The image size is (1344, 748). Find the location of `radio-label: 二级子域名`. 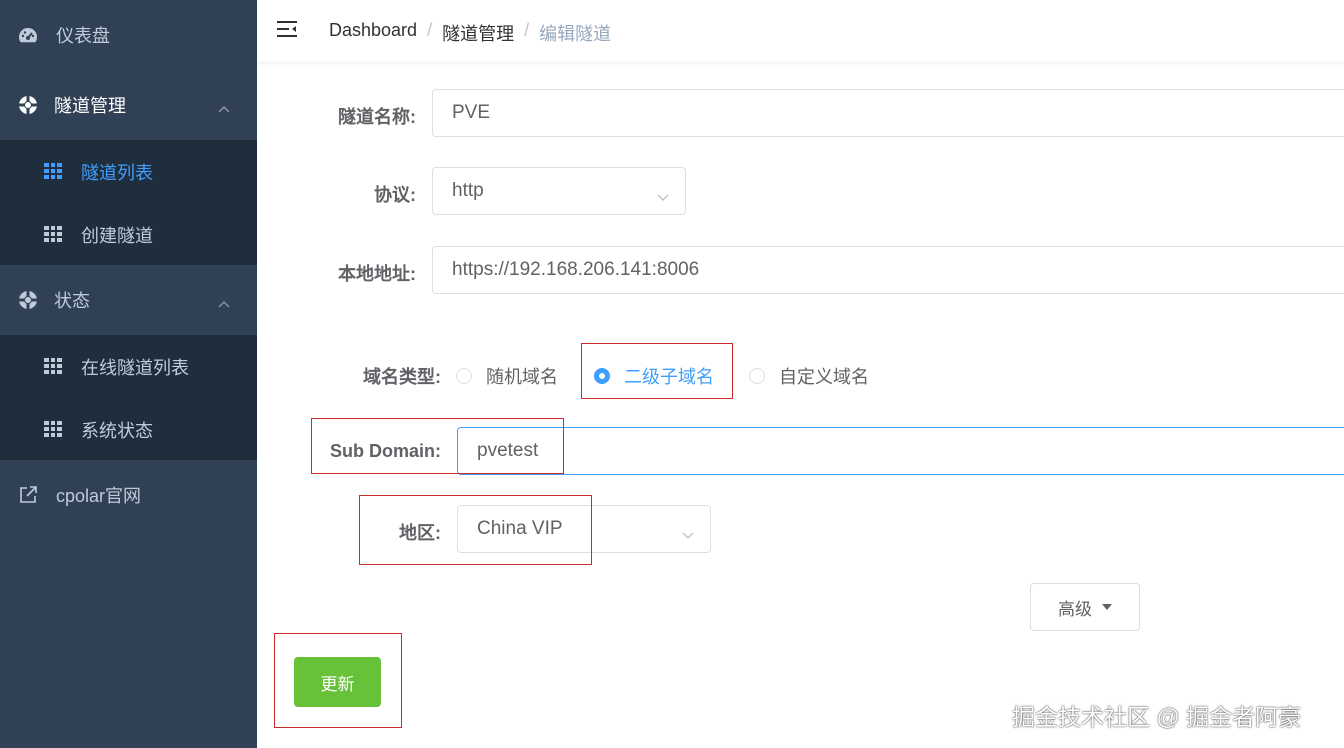

radio-label: 二级子域名 is located at coordinates (669, 377).